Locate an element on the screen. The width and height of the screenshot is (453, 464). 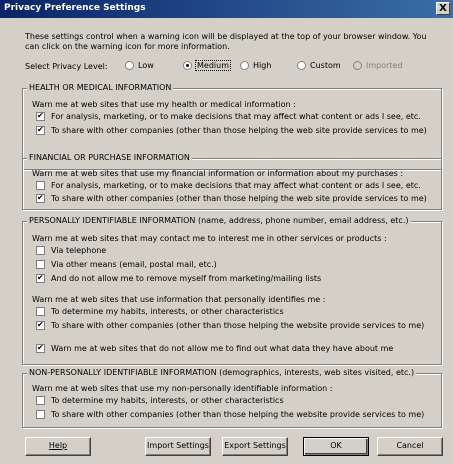
import-settings-button: Import Settings is located at coordinates (178, 446).